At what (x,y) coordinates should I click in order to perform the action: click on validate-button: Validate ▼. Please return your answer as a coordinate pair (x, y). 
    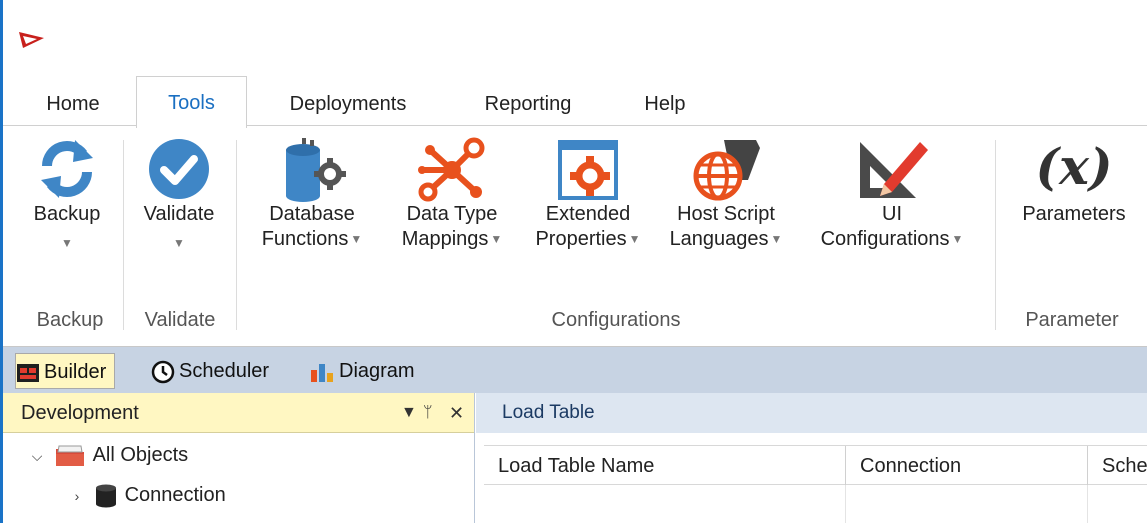
    Looking at the image, I should click on (179, 196).